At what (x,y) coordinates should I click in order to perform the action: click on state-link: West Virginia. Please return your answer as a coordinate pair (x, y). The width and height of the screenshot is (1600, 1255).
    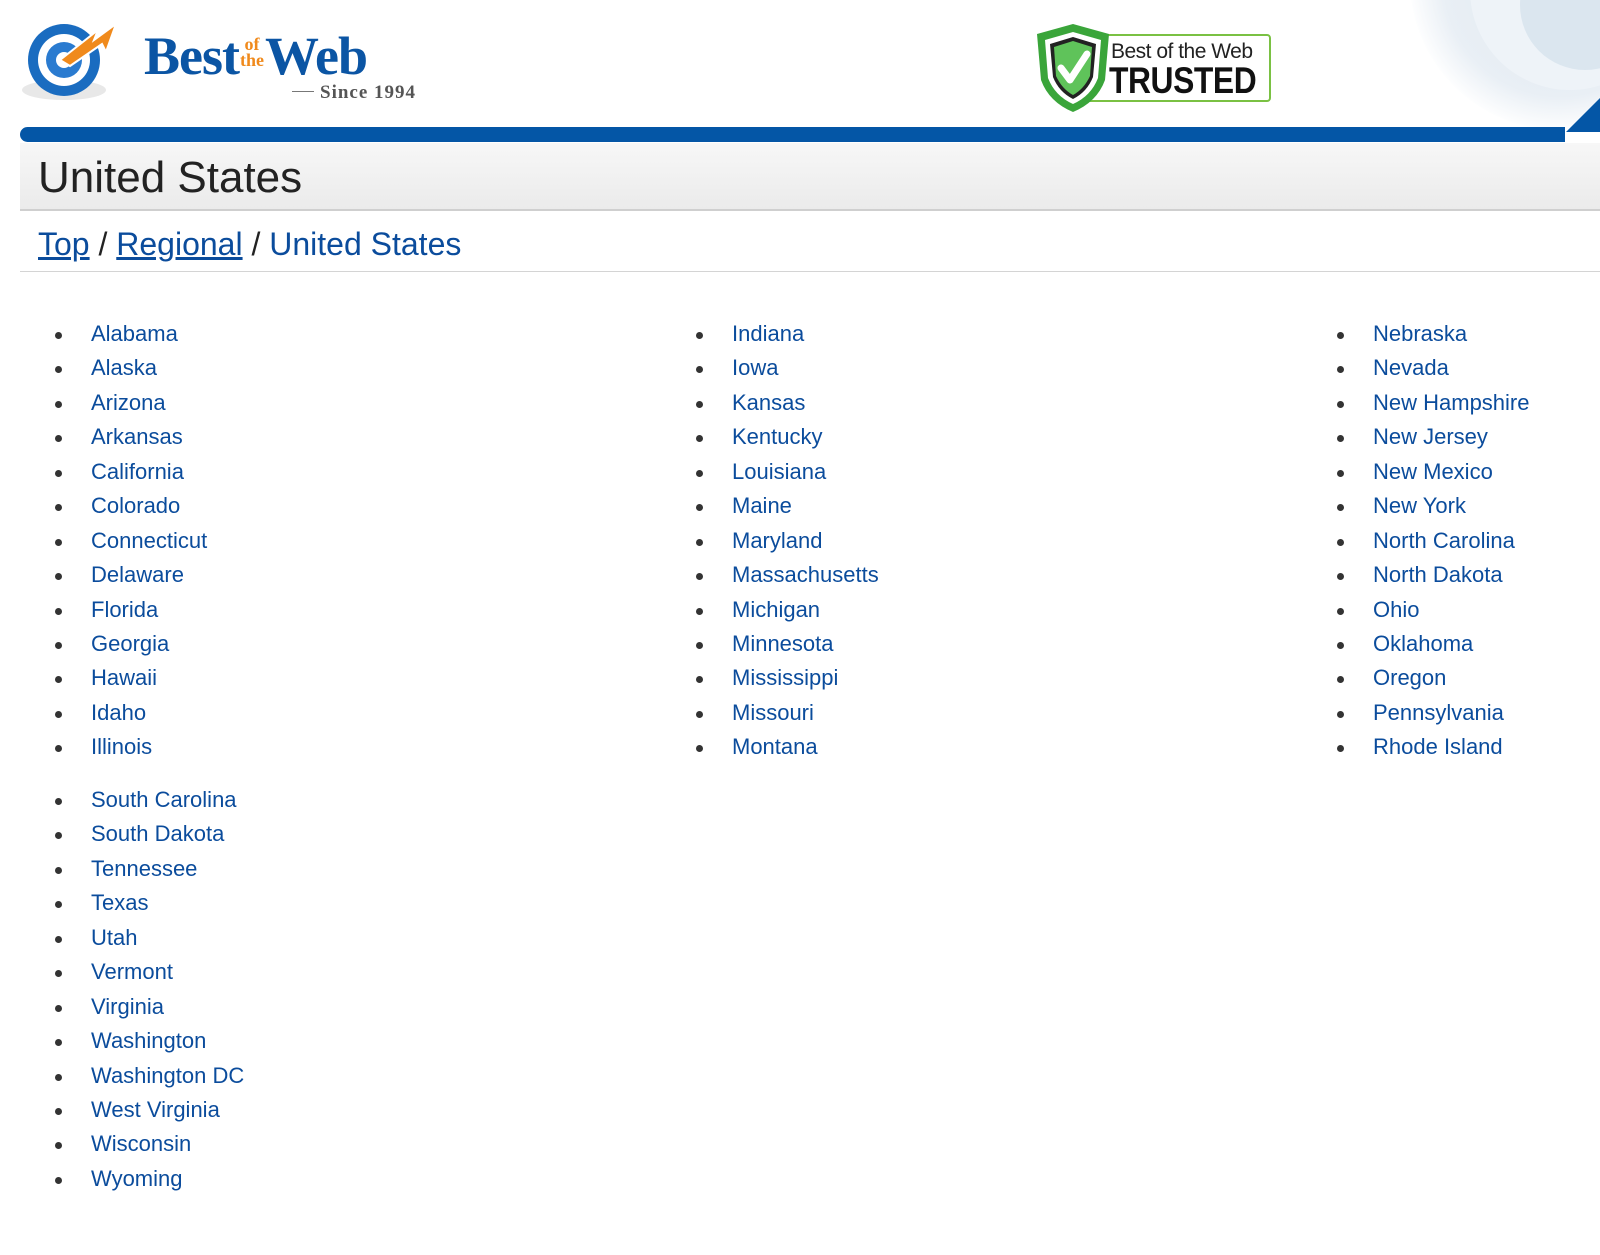
    Looking at the image, I should click on (155, 1109).